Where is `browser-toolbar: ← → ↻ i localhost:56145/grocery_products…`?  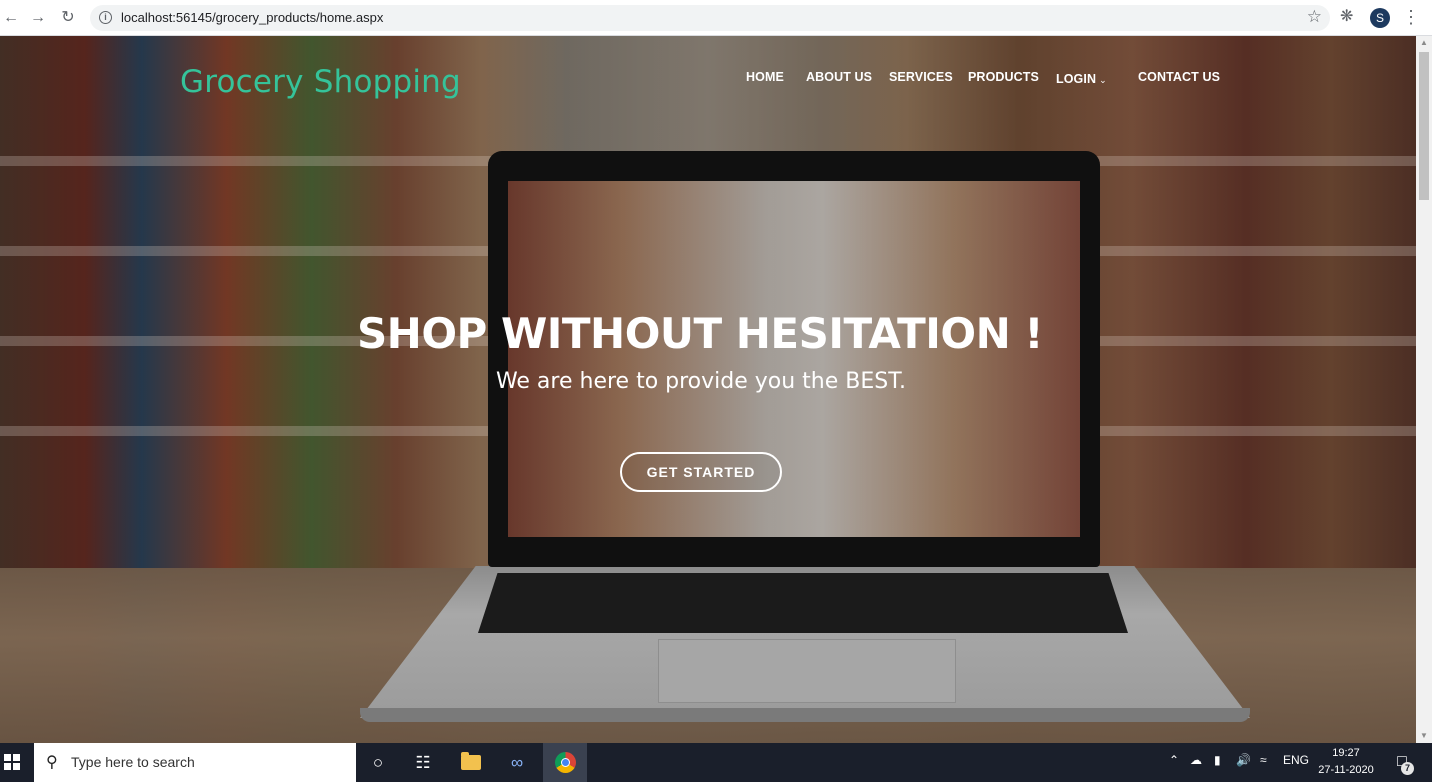 browser-toolbar: ← → ↻ i localhost:56145/grocery_products… is located at coordinates (716, 18).